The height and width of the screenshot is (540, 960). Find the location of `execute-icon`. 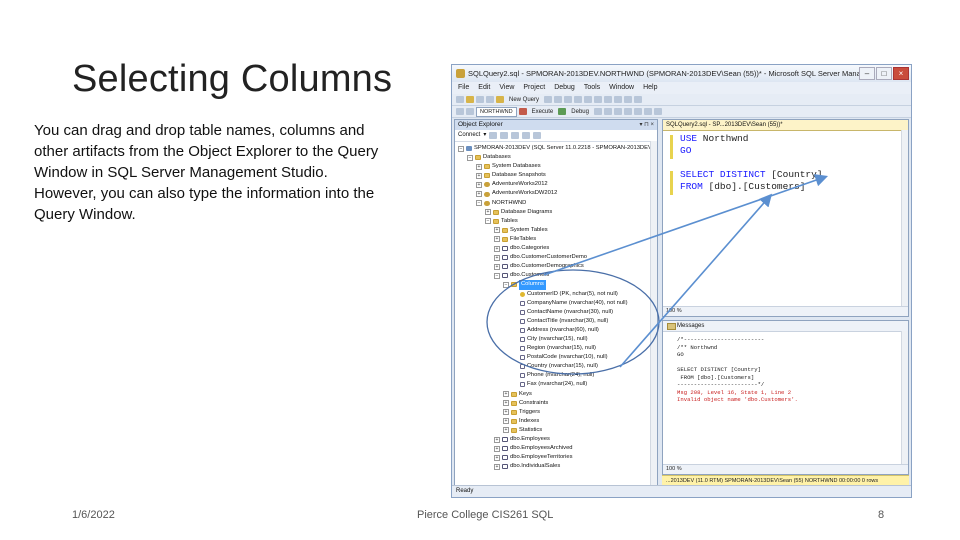

execute-icon is located at coordinates (522, 111).